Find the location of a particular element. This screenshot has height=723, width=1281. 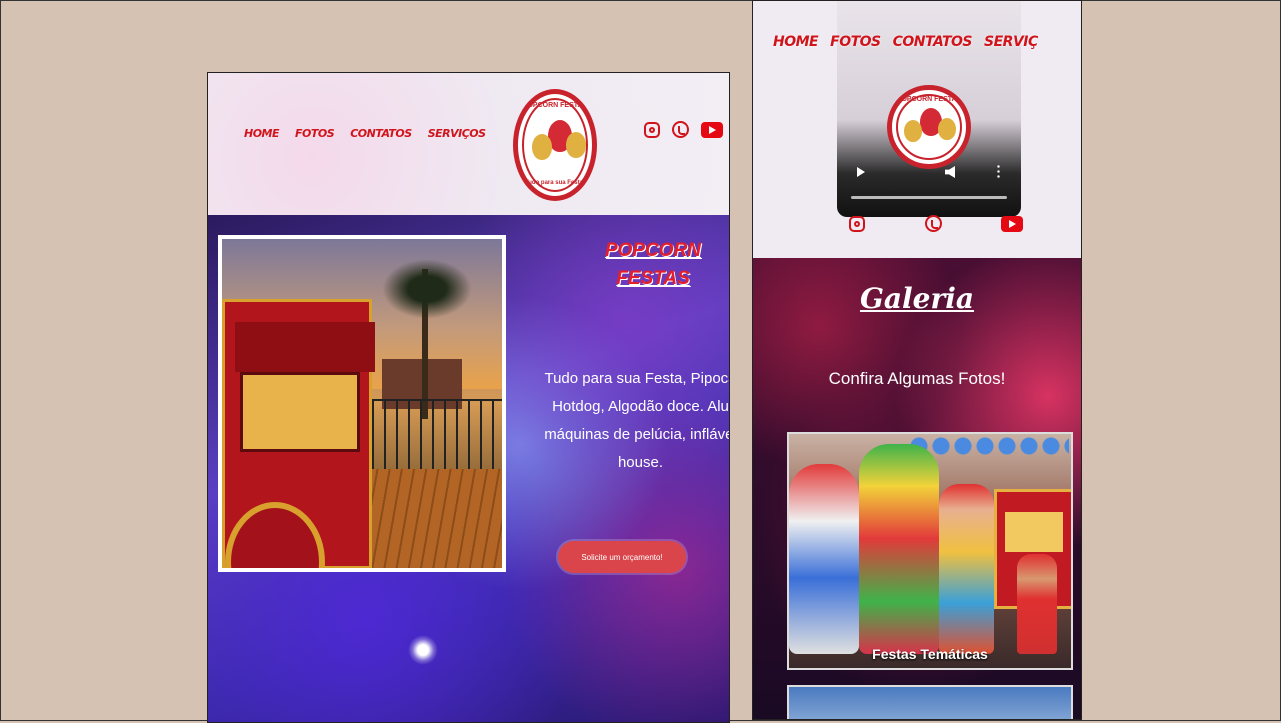

hero-title-line1: POPCORN is located at coordinates (653, 250).